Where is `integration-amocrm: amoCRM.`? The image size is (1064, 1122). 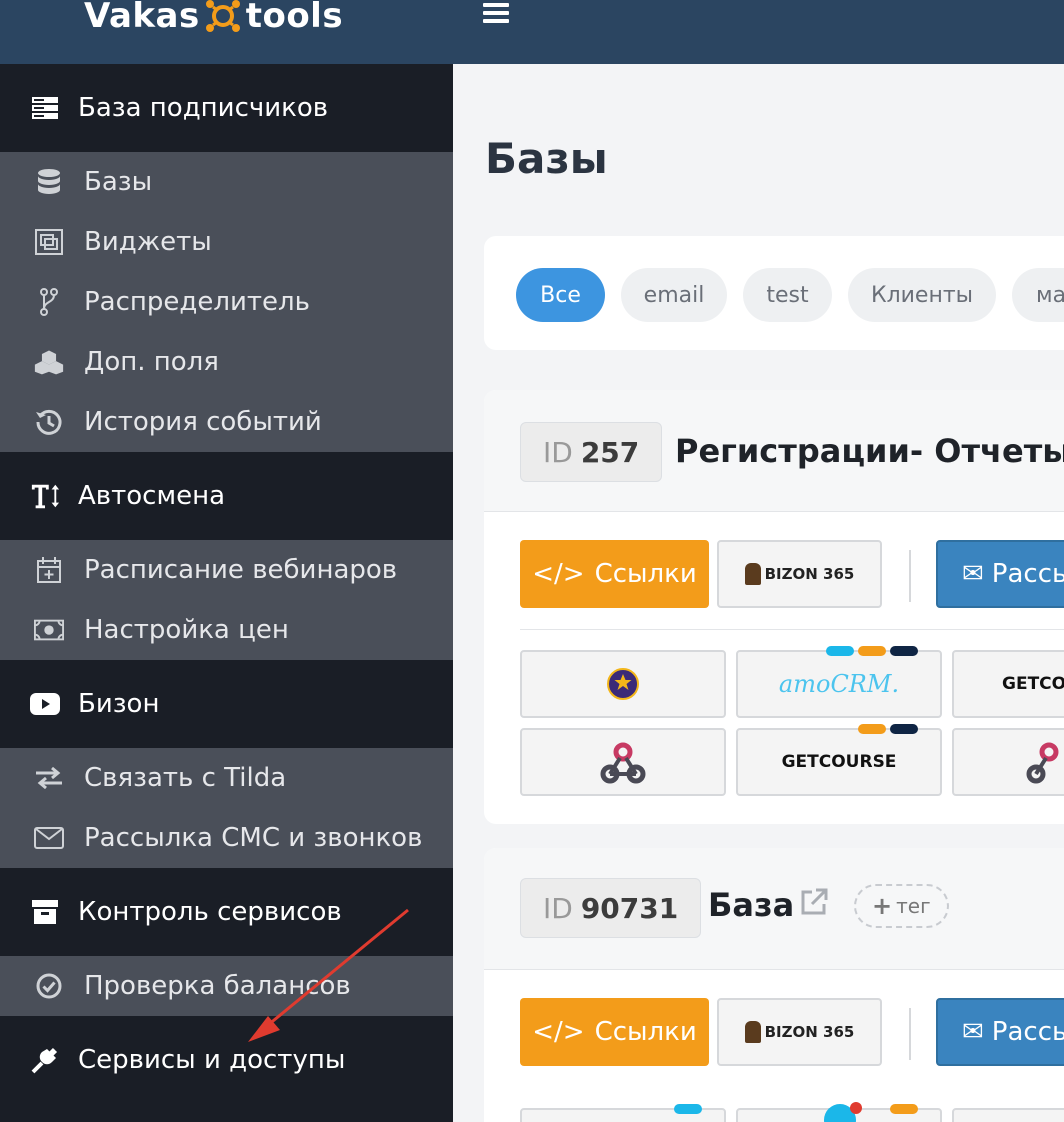 integration-amocrm: amoCRM. is located at coordinates (839, 682).